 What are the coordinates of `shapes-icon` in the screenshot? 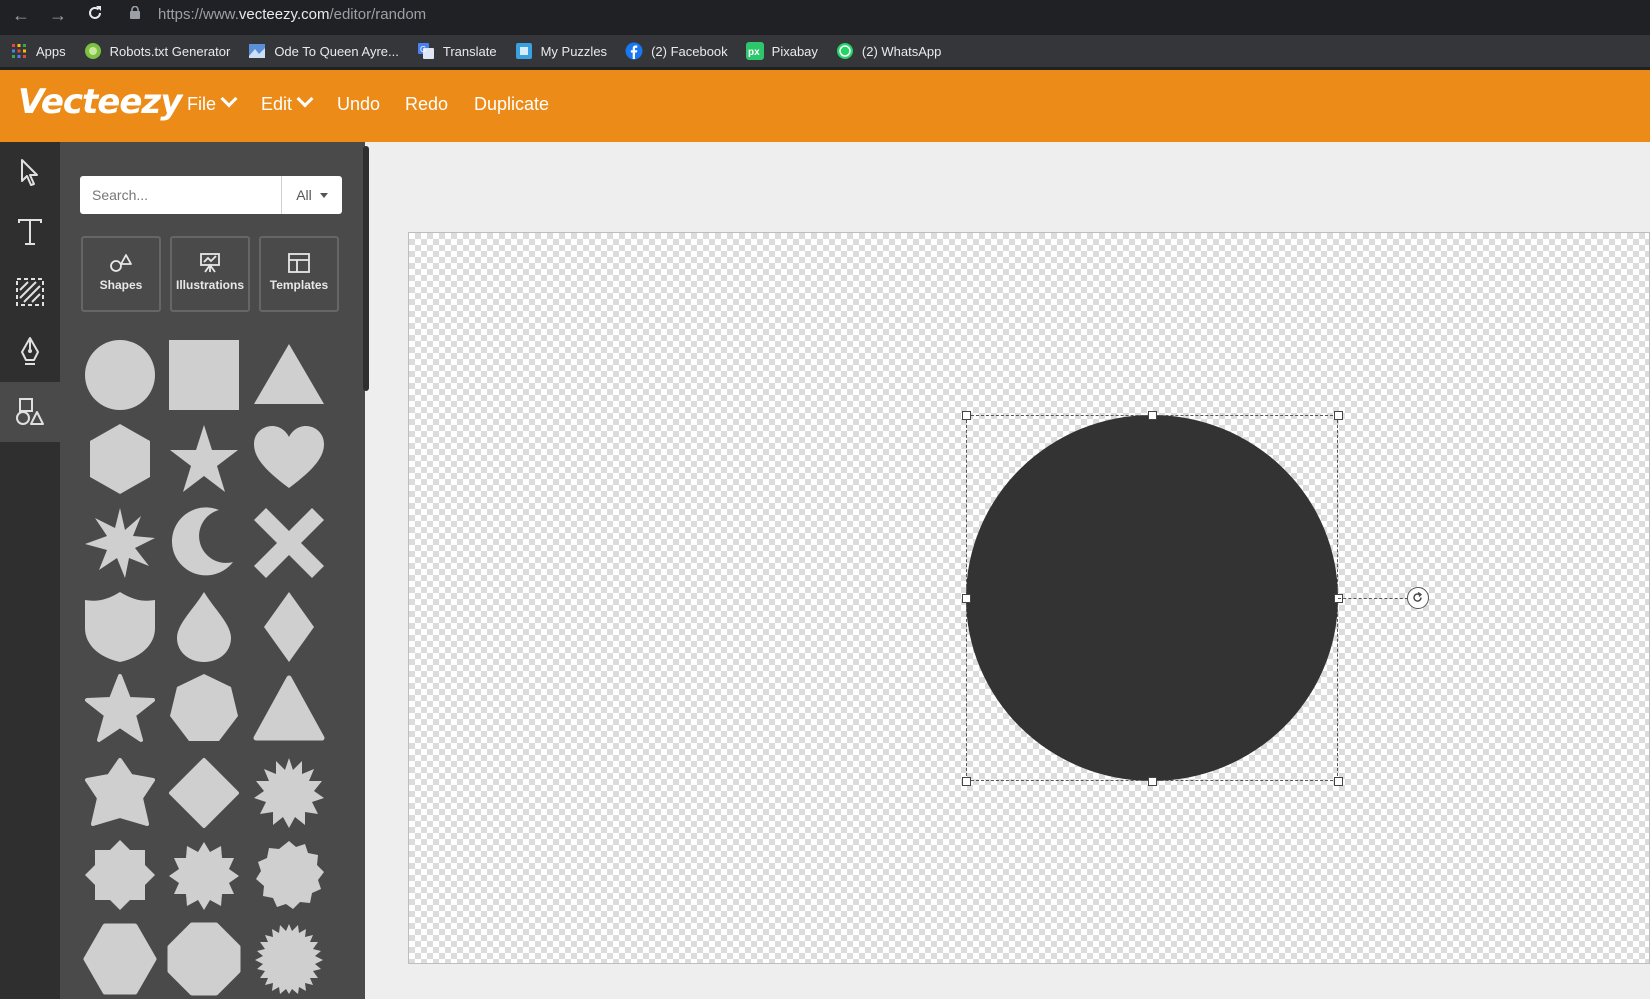 It's located at (30, 411).